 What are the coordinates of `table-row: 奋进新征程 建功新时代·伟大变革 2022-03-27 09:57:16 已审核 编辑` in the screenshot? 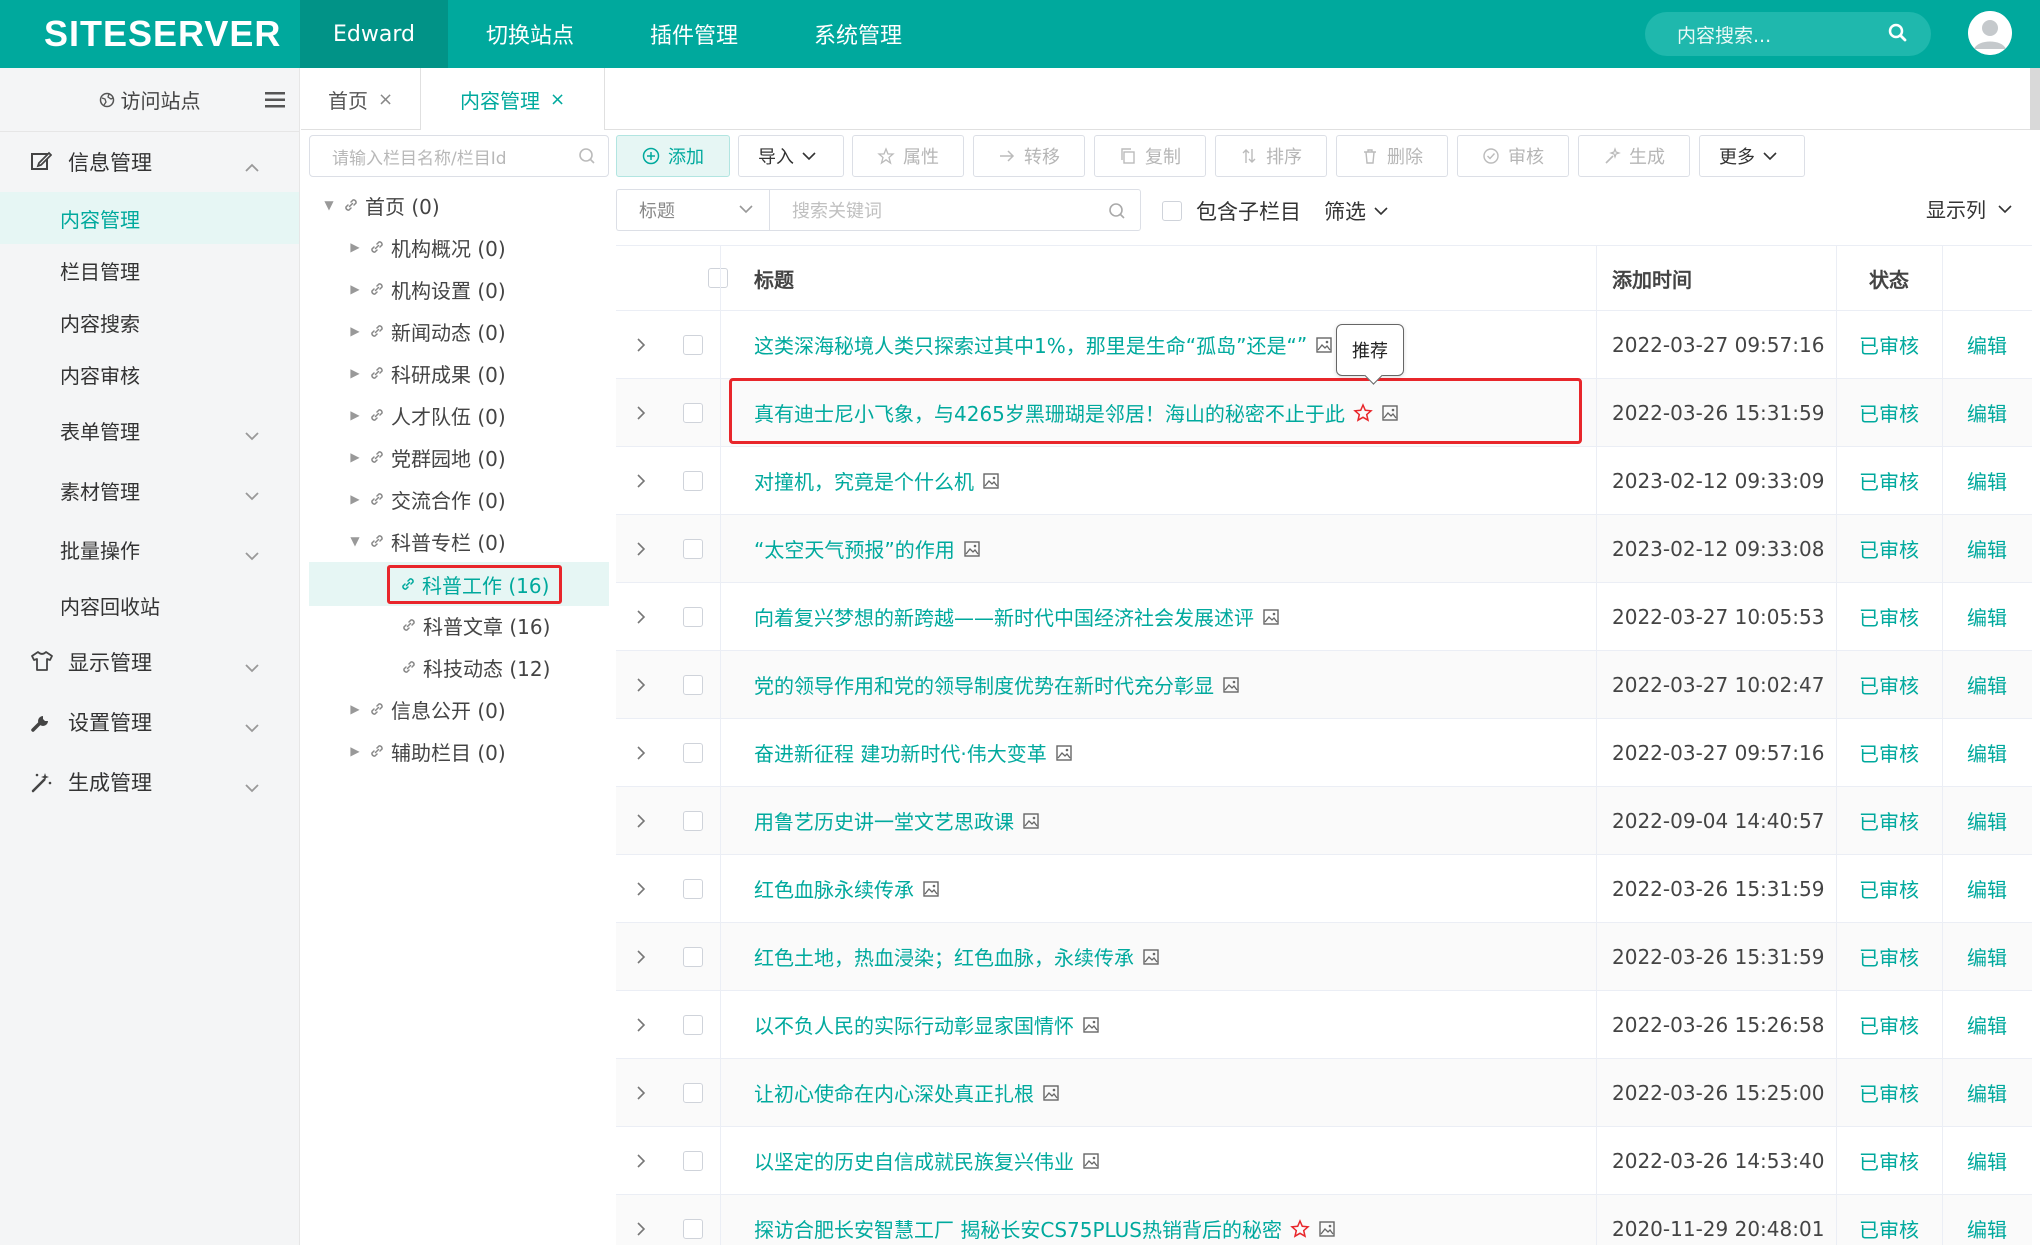 It's located at (1324, 753).